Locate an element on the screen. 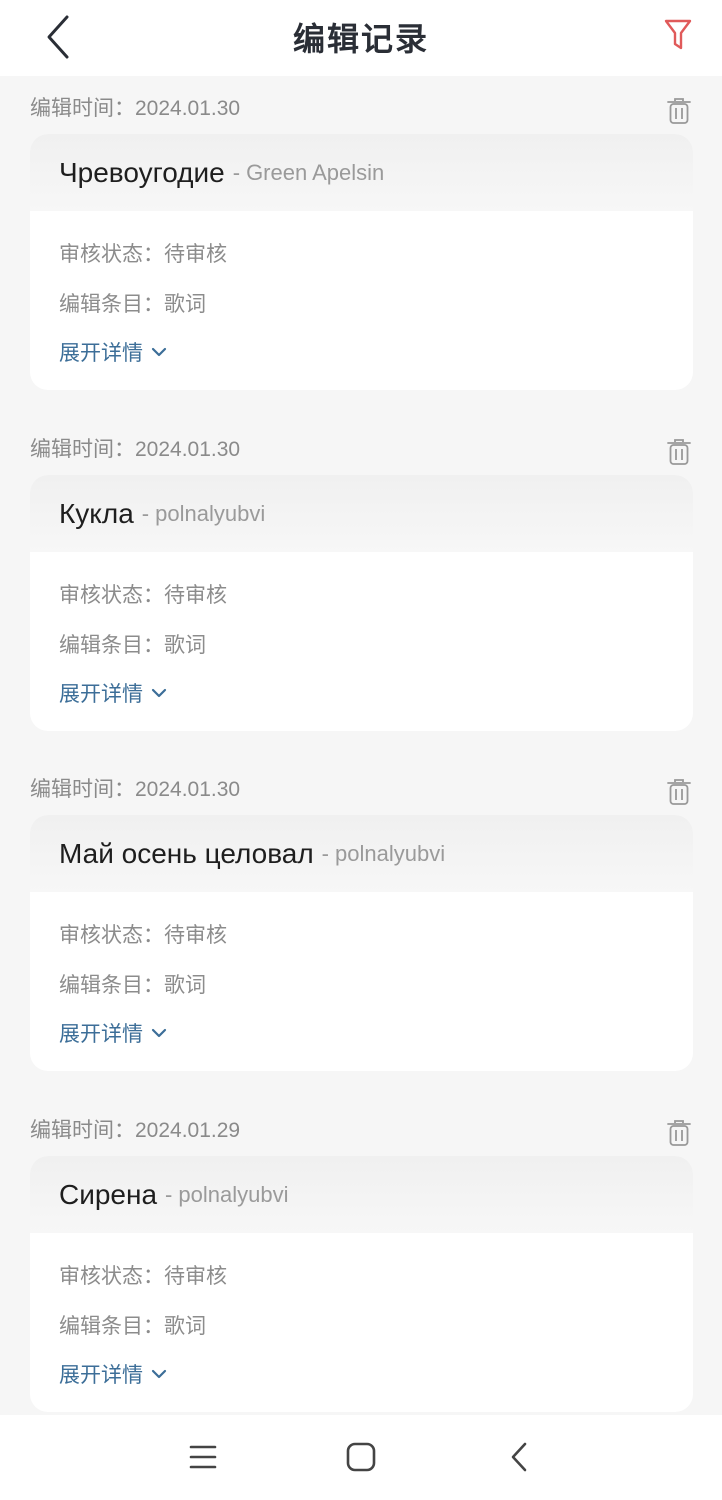 This screenshot has height=1500, width=722. home-square-icon is located at coordinates (361, 1457).